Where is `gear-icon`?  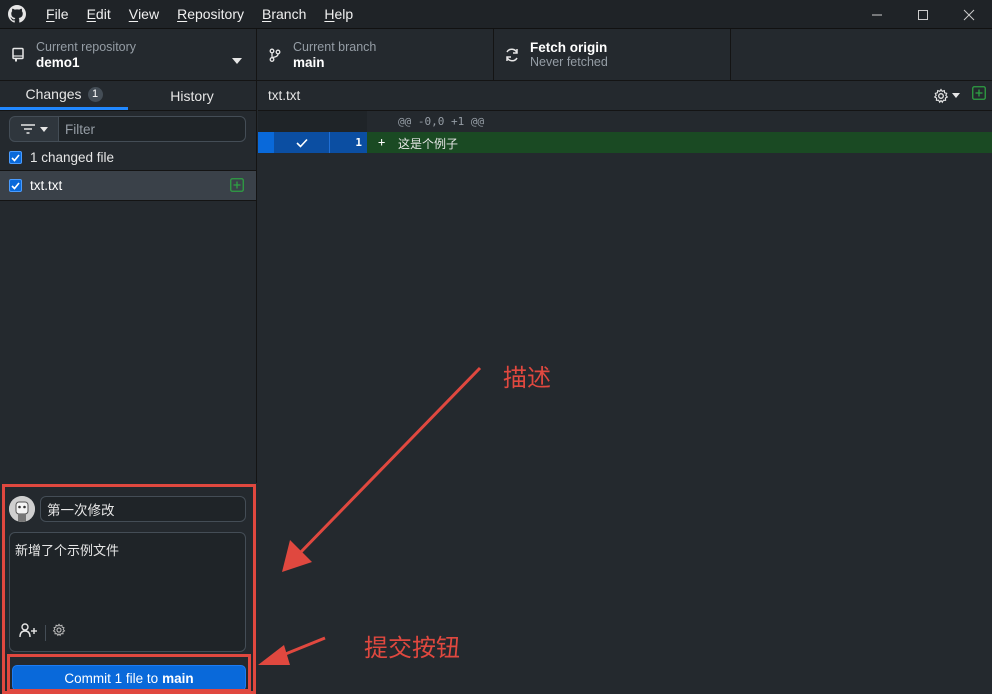 gear-icon is located at coordinates (941, 95).